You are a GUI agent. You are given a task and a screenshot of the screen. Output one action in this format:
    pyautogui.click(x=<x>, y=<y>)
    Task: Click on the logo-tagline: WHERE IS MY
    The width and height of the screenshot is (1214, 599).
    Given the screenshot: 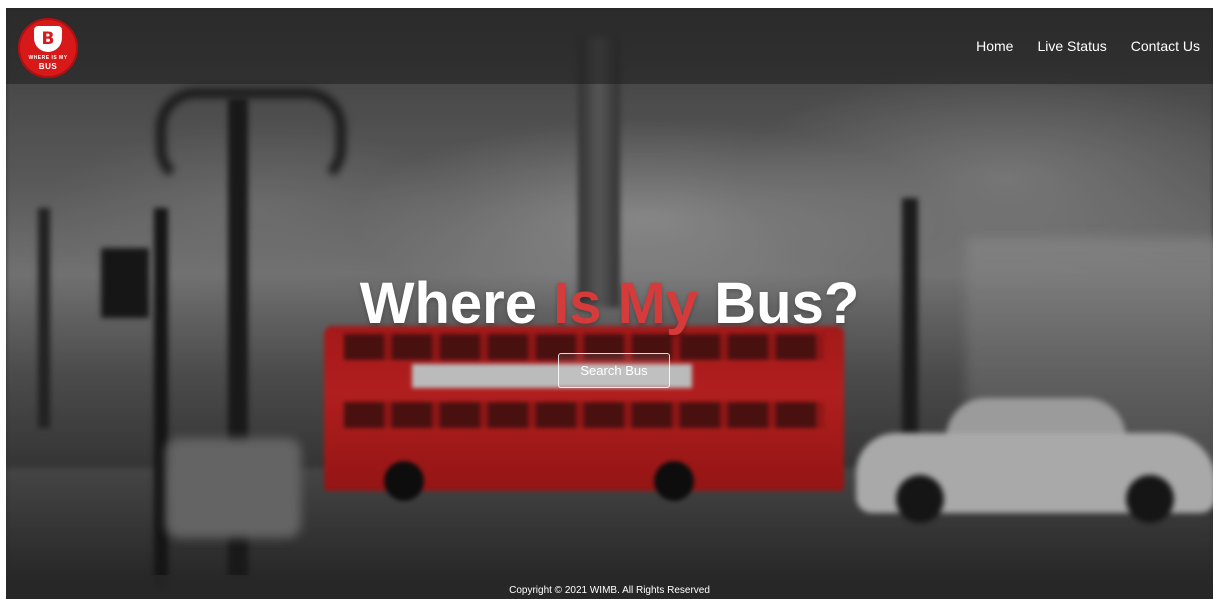 What is the action you would take?
    pyautogui.click(x=48, y=58)
    